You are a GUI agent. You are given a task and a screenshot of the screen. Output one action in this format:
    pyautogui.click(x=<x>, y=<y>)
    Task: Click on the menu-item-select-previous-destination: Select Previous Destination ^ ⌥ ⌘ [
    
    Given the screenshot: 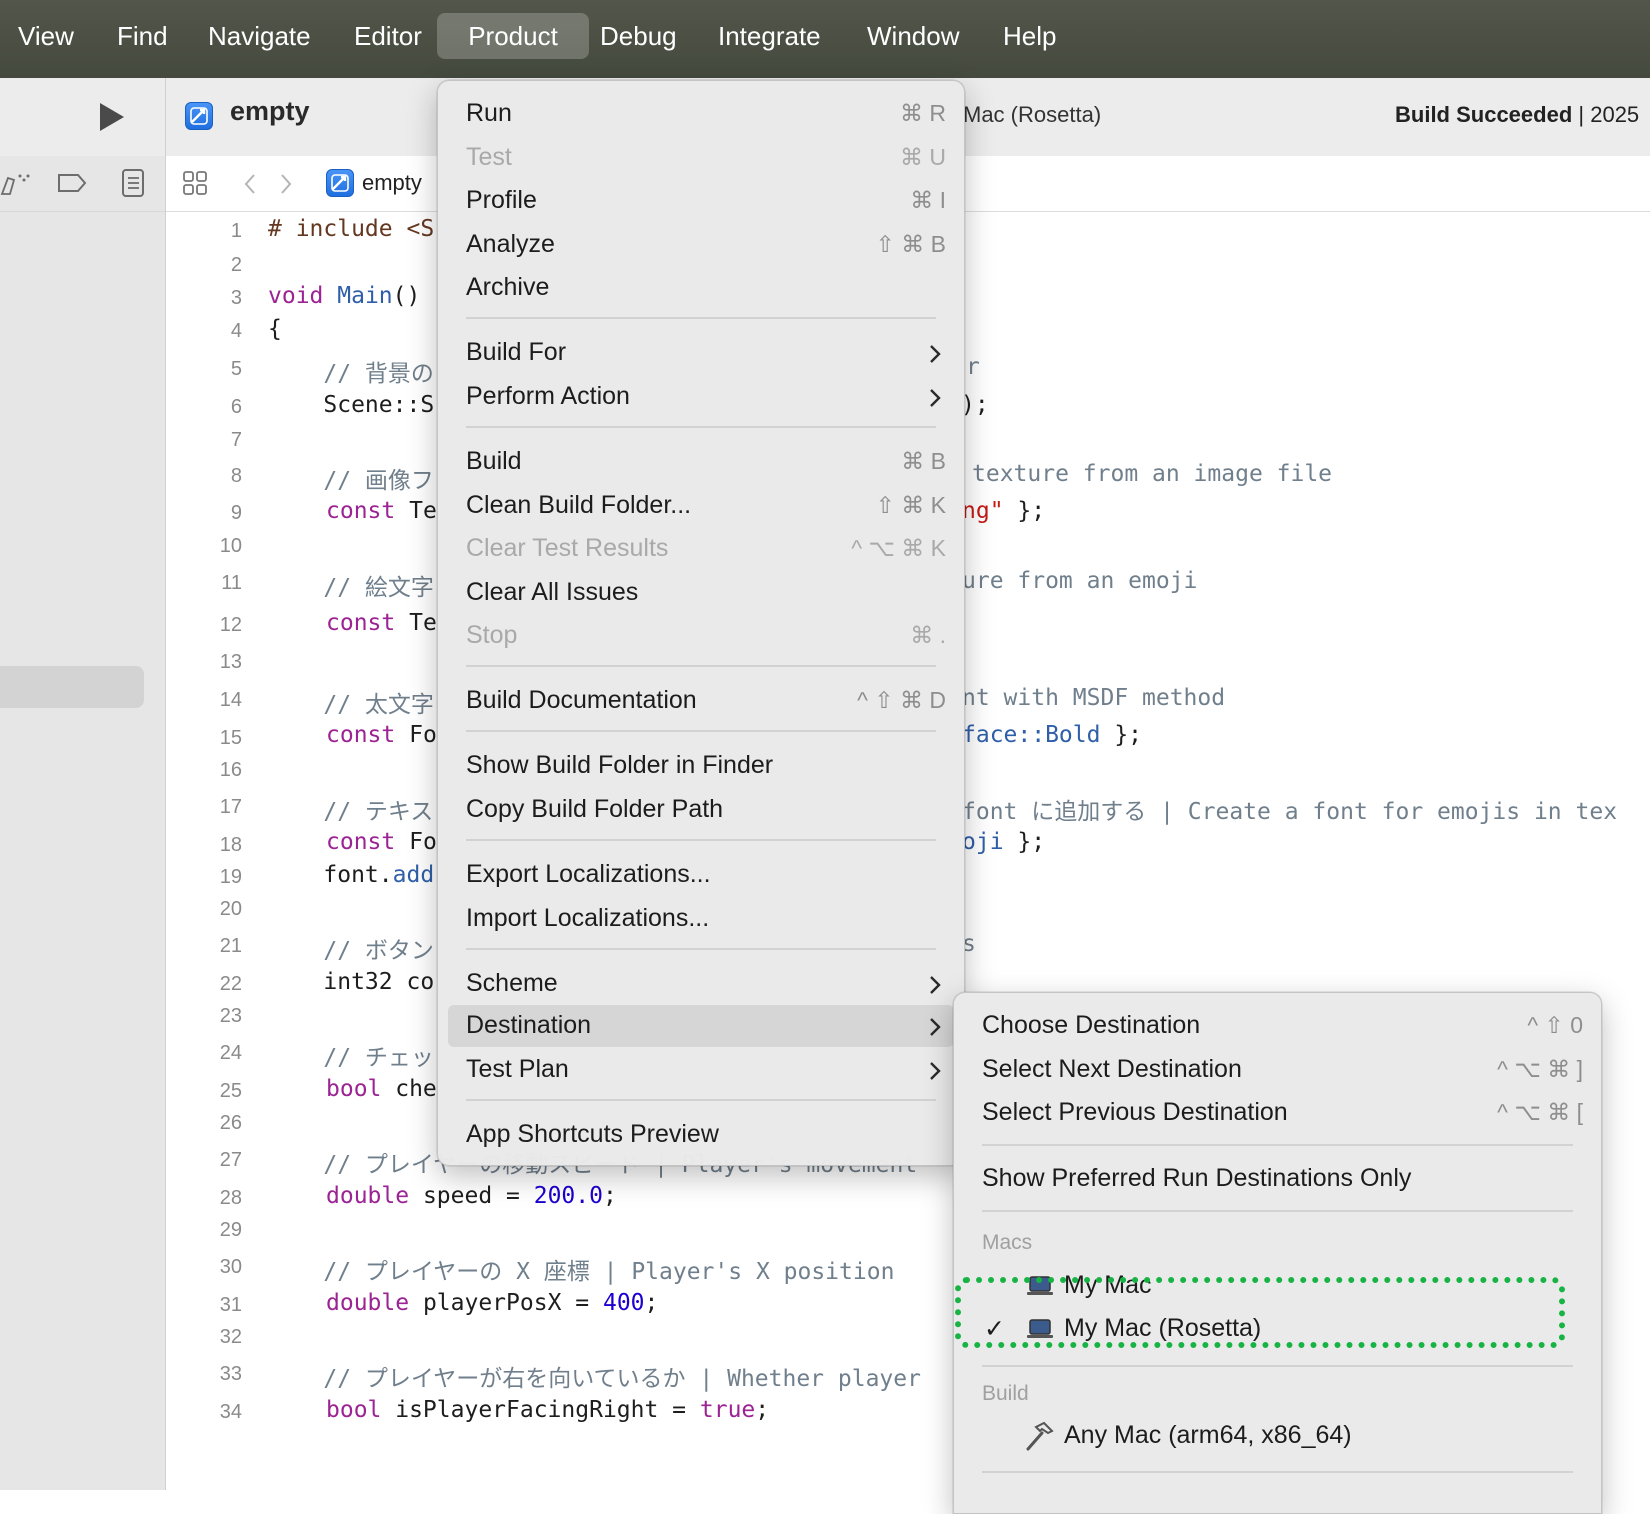 What is the action you would take?
    pyautogui.click(x=1277, y=1113)
    